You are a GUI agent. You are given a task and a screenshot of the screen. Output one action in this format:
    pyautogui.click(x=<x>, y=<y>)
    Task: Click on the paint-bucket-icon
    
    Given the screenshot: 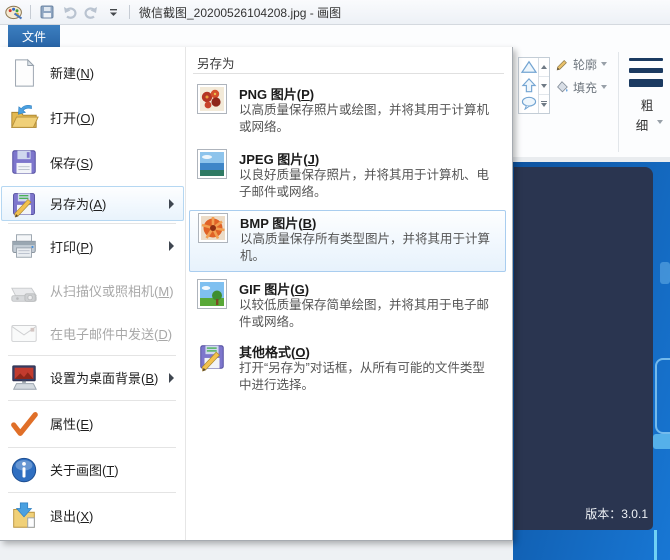 What is the action you would take?
    pyautogui.click(x=562, y=87)
    